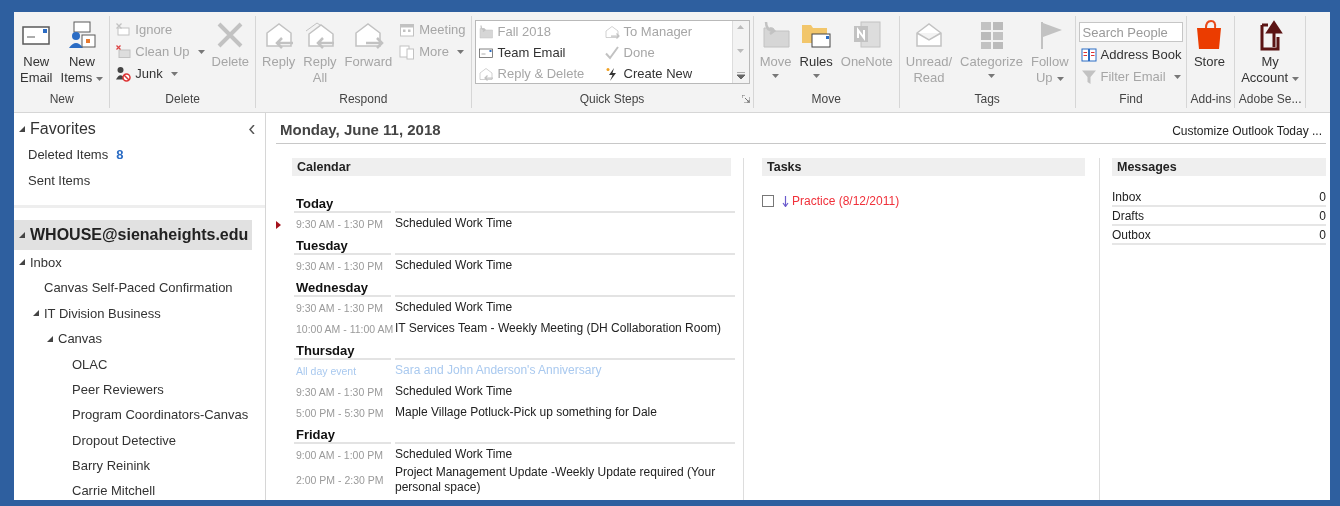  Describe the element at coordinates (1130, 32) in the screenshot. I see `search-field: Search People` at that location.